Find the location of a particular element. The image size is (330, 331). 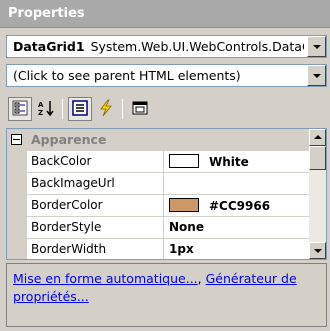

grid-scrollbar is located at coordinates (317, 194).